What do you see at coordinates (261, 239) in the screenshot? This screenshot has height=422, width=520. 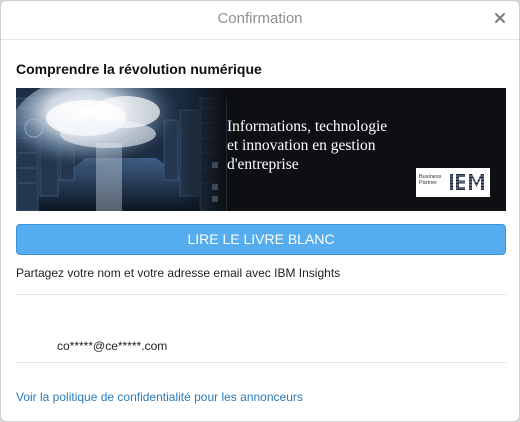 I see `read-white-paper-button: LIRE LE LIVRE BLANC` at bounding box center [261, 239].